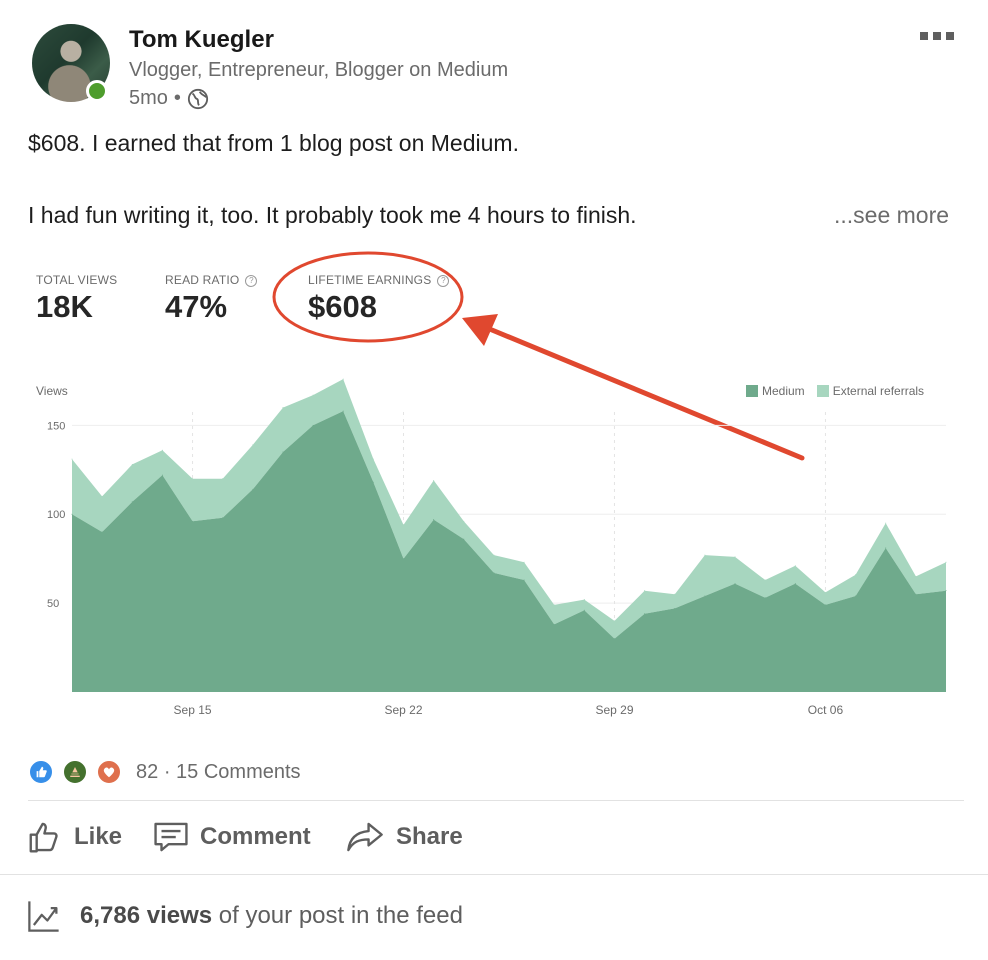 The height and width of the screenshot is (960, 988). What do you see at coordinates (56, 426) in the screenshot?
I see `y-tick-label: 150` at bounding box center [56, 426].